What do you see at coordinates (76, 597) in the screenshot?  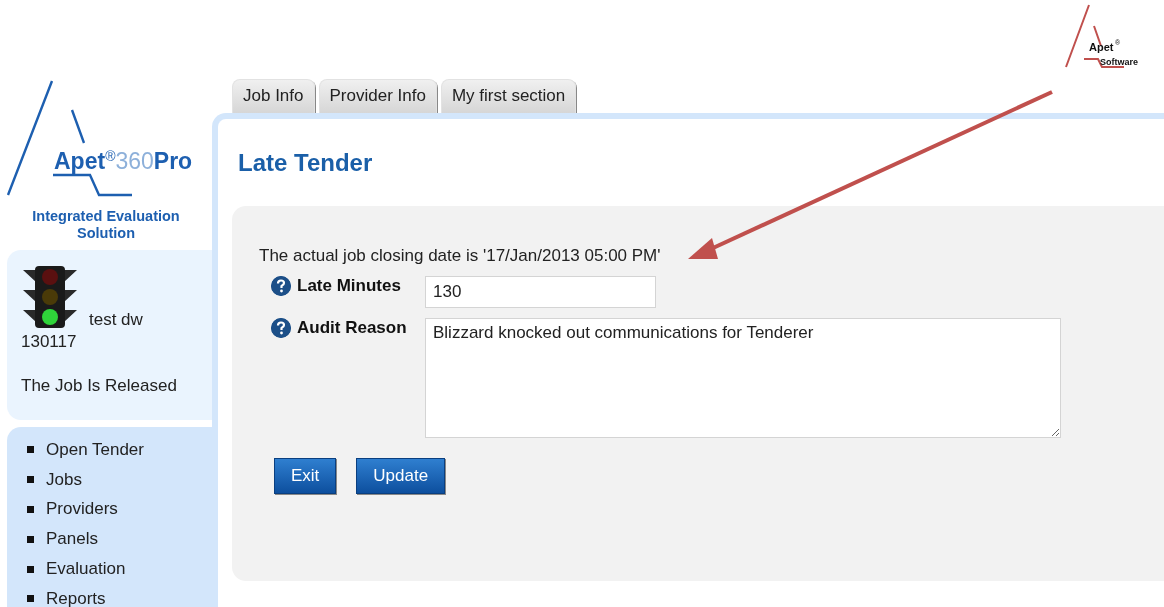 I see `nav-link: Reports` at bounding box center [76, 597].